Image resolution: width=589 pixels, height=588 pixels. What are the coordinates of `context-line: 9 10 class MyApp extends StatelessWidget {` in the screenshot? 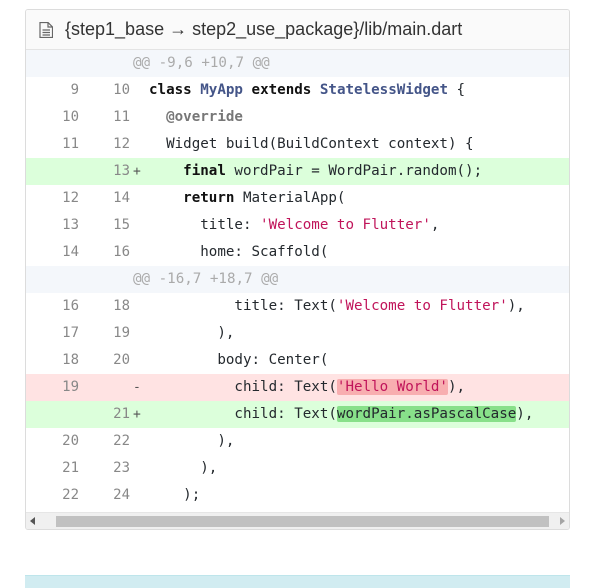 It's located at (297, 90).